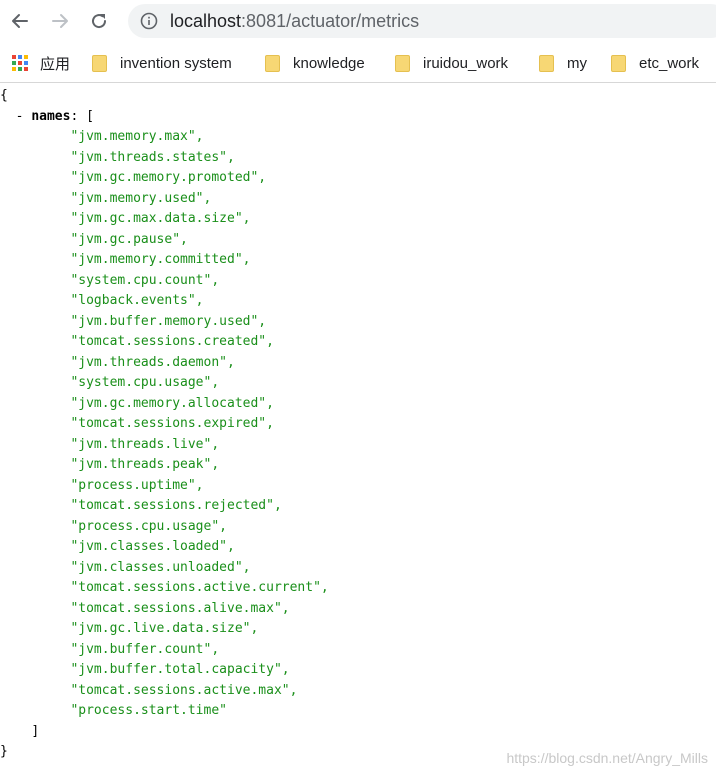 The image size is (716, 772). I want to click on json-array-item: "process.uptime",, so click(358, 486).